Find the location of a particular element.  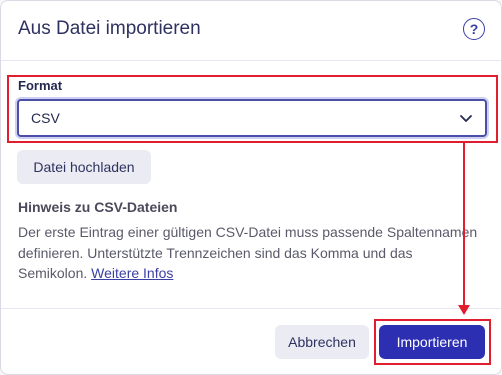

format-select-value: CSV is located at coordinates (45, 118).